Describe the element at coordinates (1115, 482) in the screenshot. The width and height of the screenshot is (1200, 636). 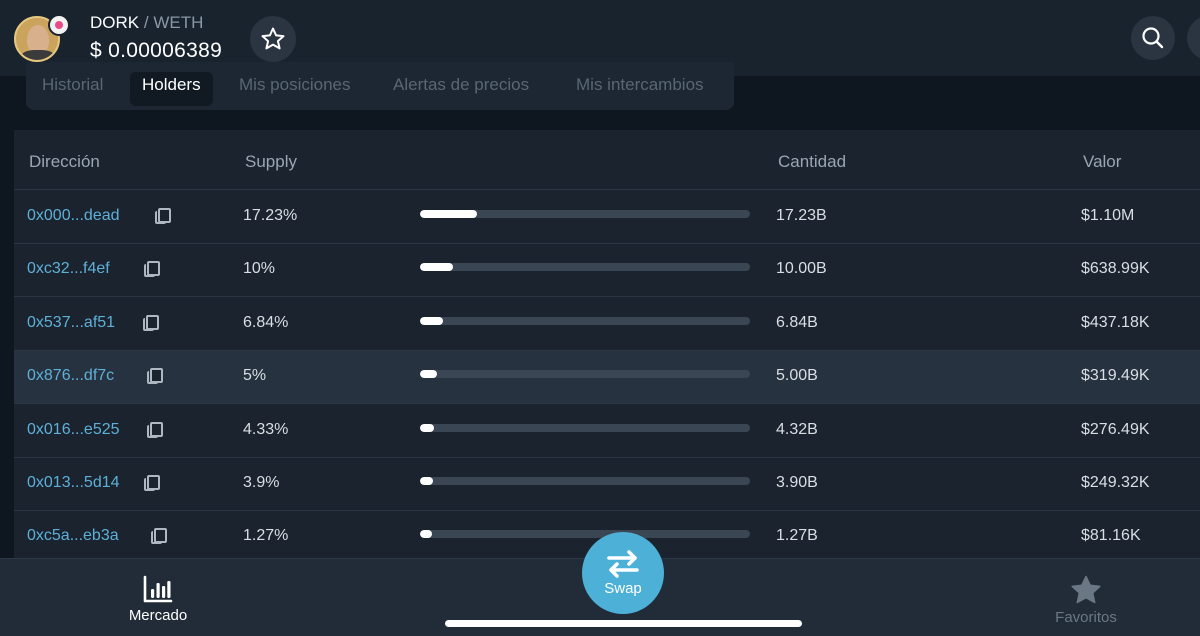
I see `holder-value: $249.32K` at that location.